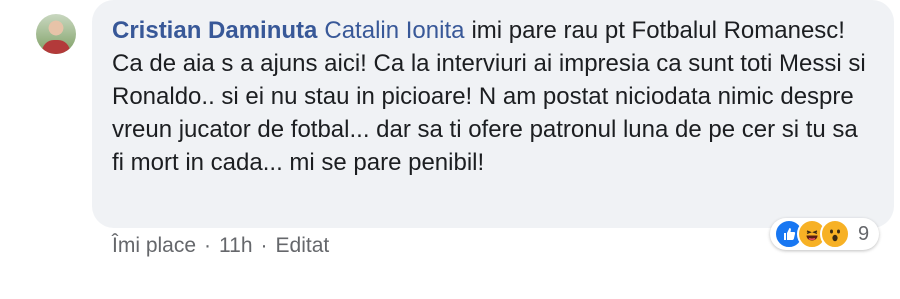 This screenshot has height=299, width=900. What do you see at coordinates (214, 30) in the screenshot?
I see `comment-author: Cristian Daminuta` at bounding box center [214, 30].